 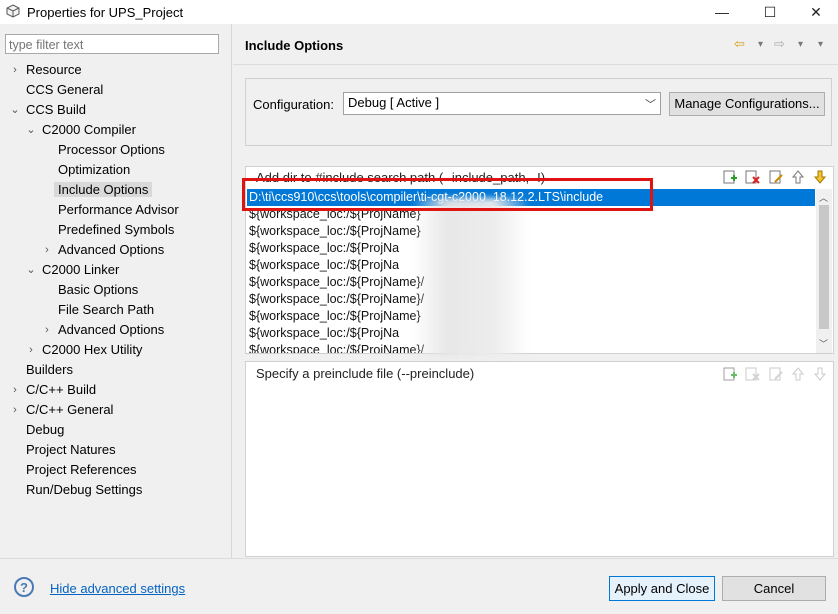 I want to click on forward-icon: ⇨, so click(x=779, y=44).